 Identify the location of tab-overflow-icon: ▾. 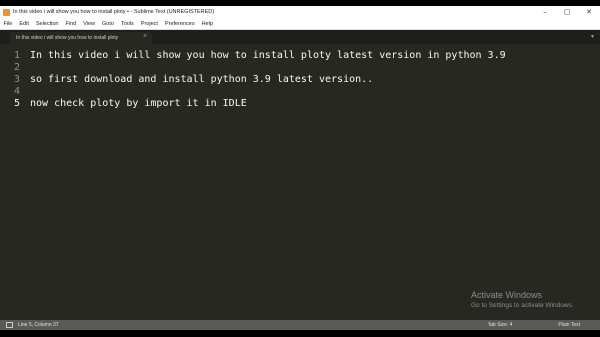
(592, 36).